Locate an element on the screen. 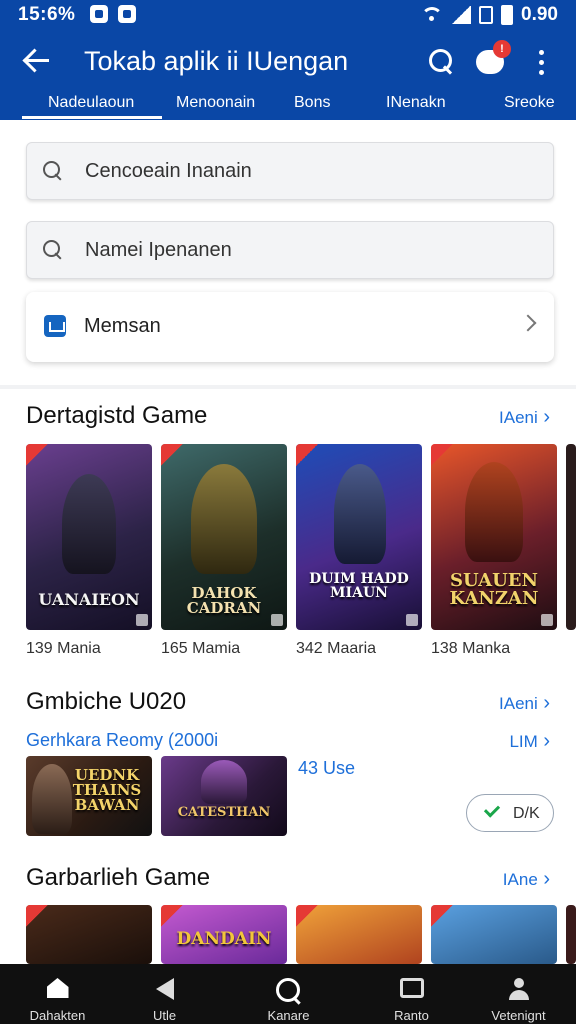  status-right-text: 0.90 is located at coordinates (539, 14).